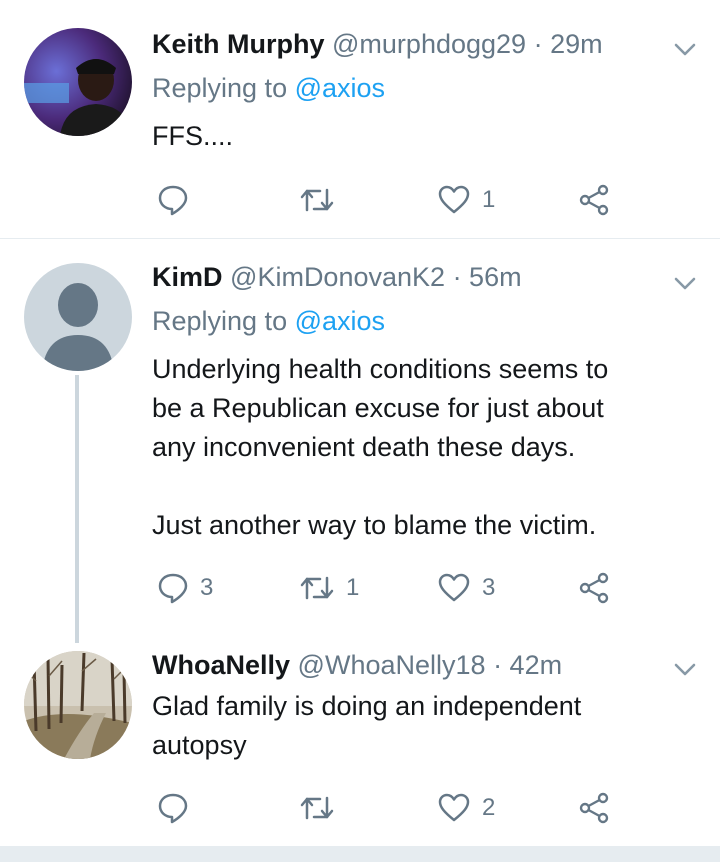 The height and width of the screenshot is (862, 720). I want to click on reply-button: 3, so click(185, 588).